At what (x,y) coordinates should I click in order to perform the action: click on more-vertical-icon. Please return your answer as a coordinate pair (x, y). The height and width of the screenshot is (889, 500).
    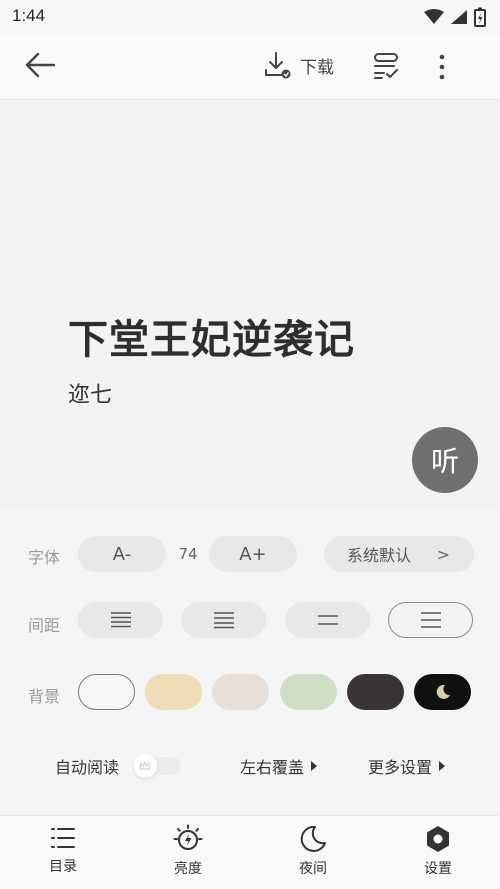
    Looking at the image, I should click on (442, 67).